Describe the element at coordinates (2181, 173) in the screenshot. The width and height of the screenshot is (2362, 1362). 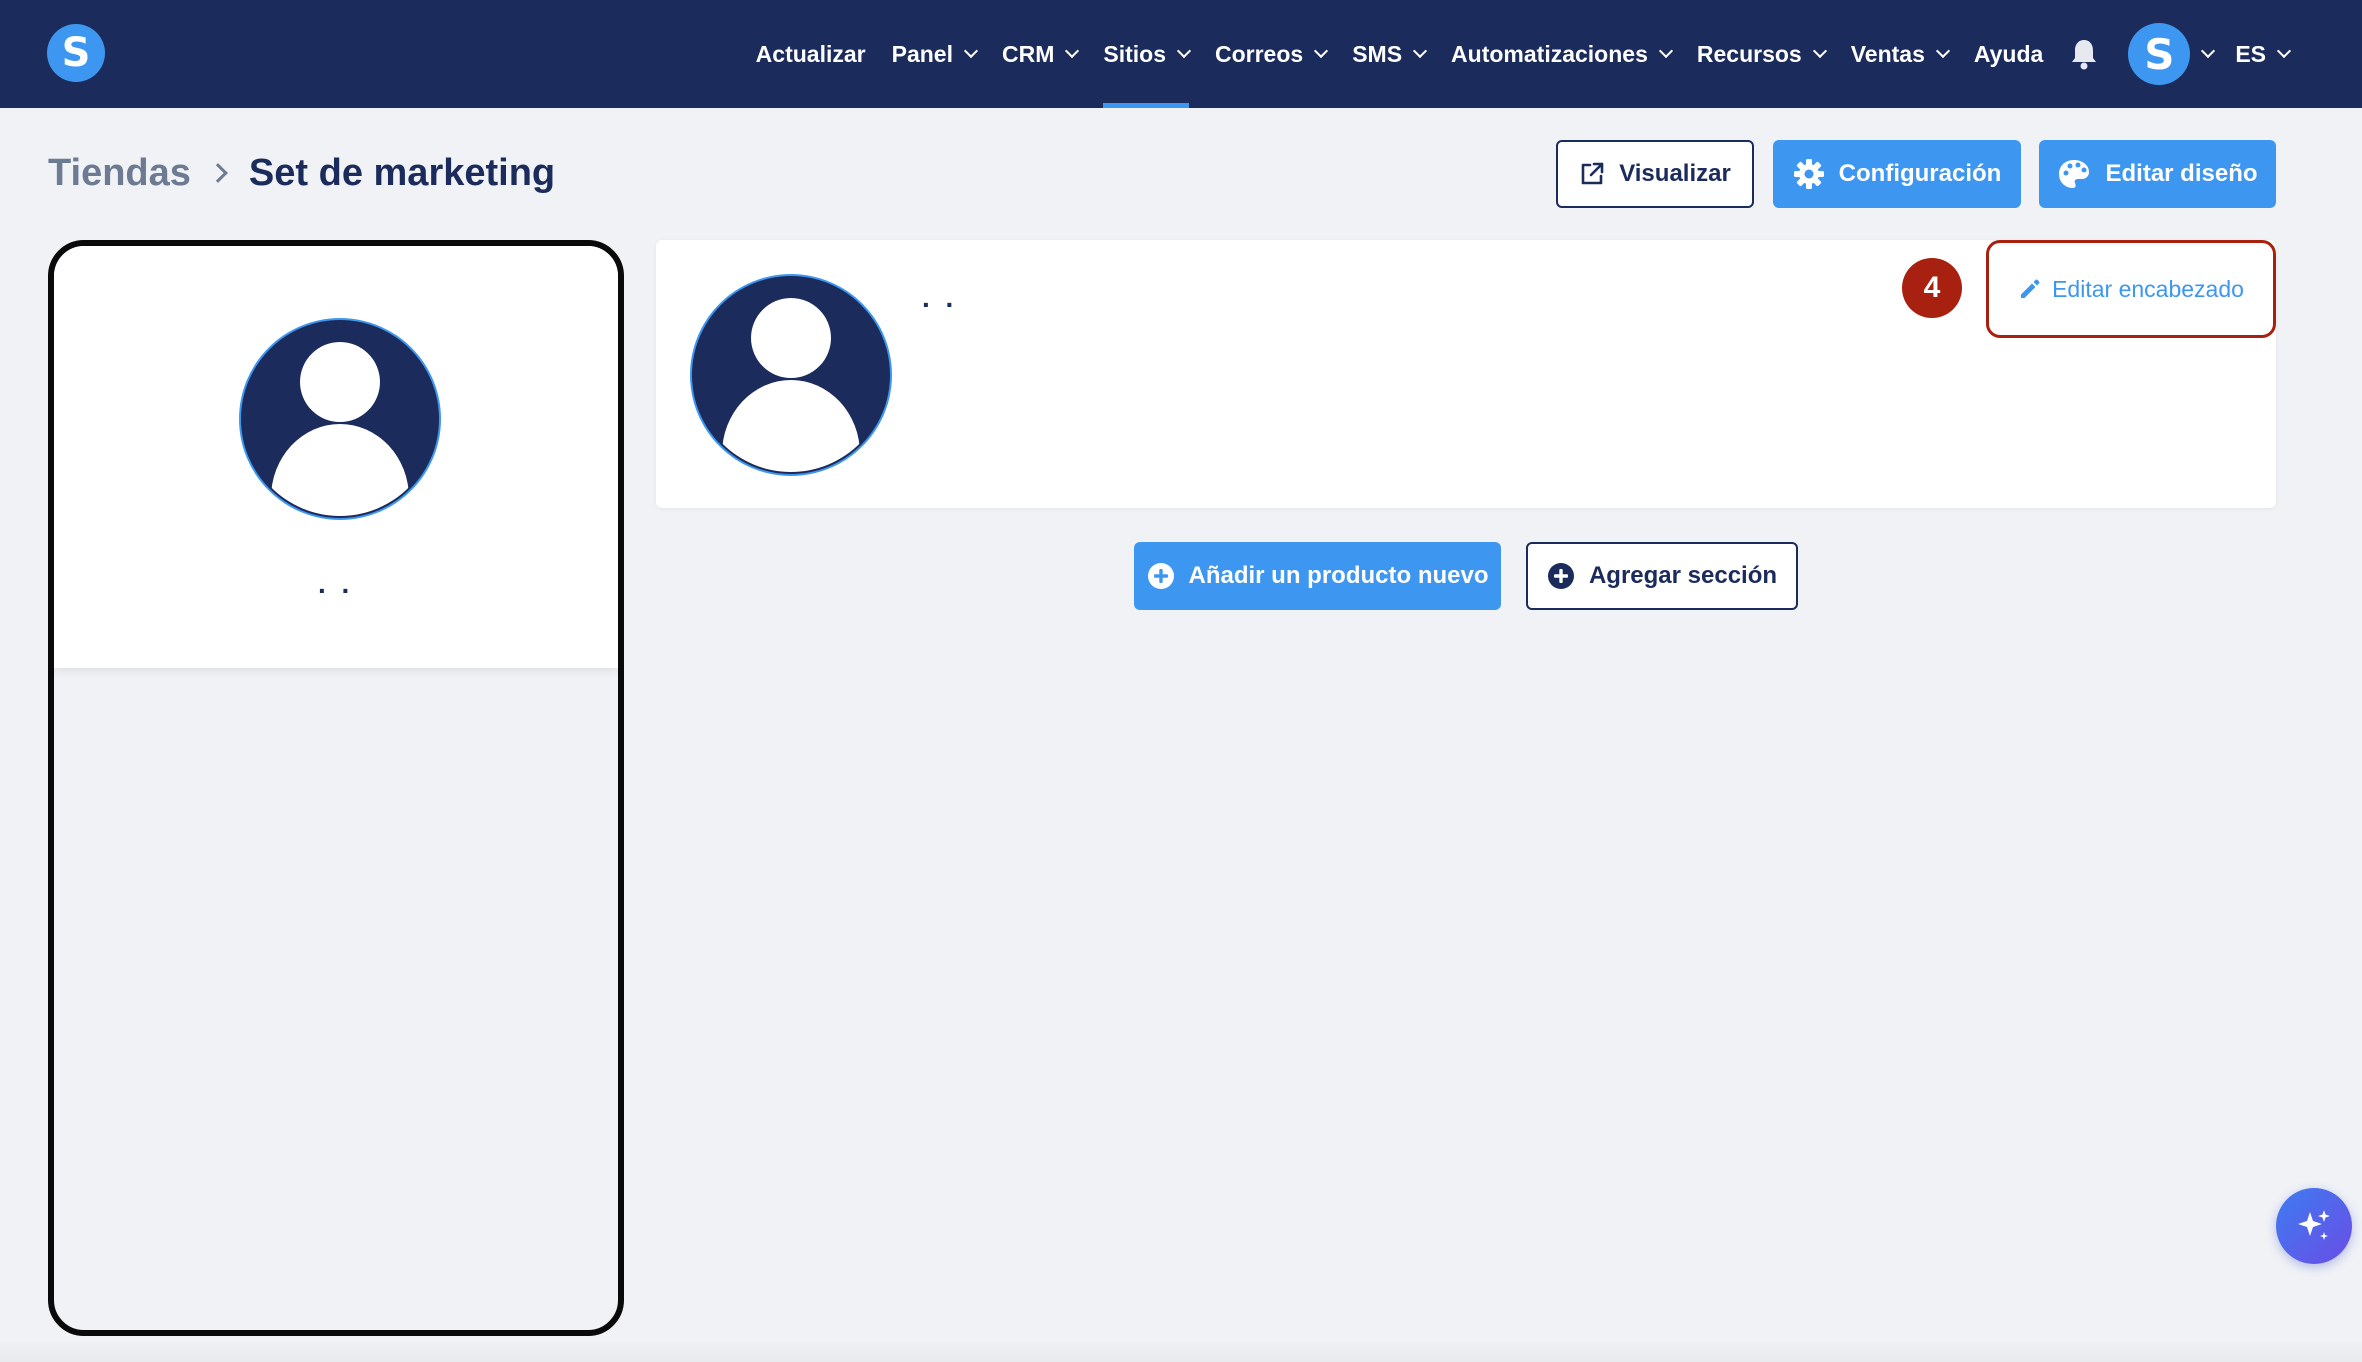
I see `edit-design-button-label: Editar diseño` at that location.